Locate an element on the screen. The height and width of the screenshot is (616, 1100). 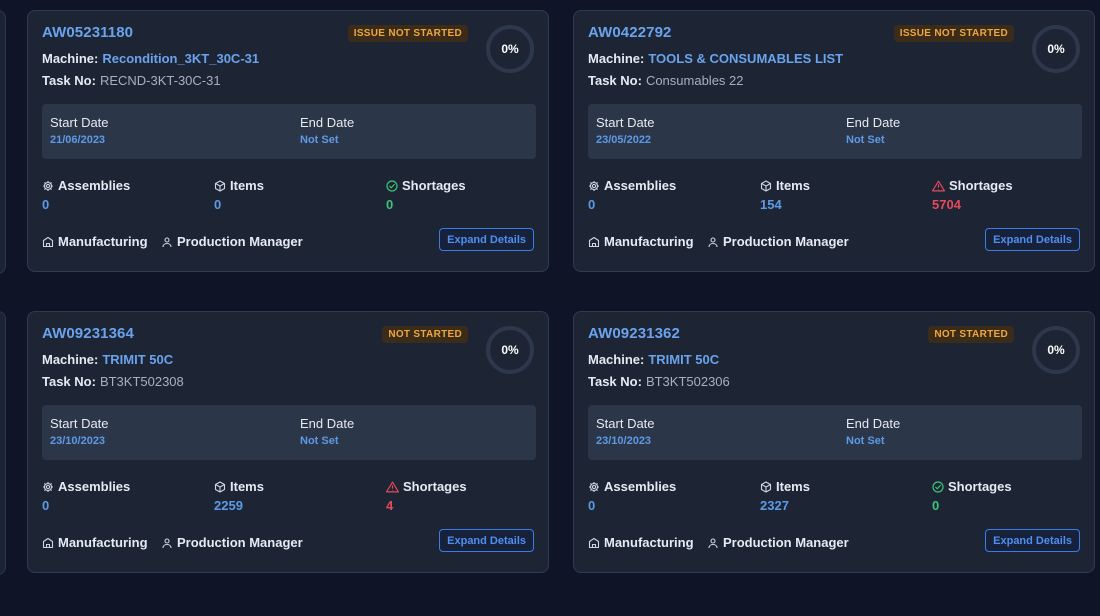
start-date: Start Date 21/06/2023 is located at coordinates (79, 130).